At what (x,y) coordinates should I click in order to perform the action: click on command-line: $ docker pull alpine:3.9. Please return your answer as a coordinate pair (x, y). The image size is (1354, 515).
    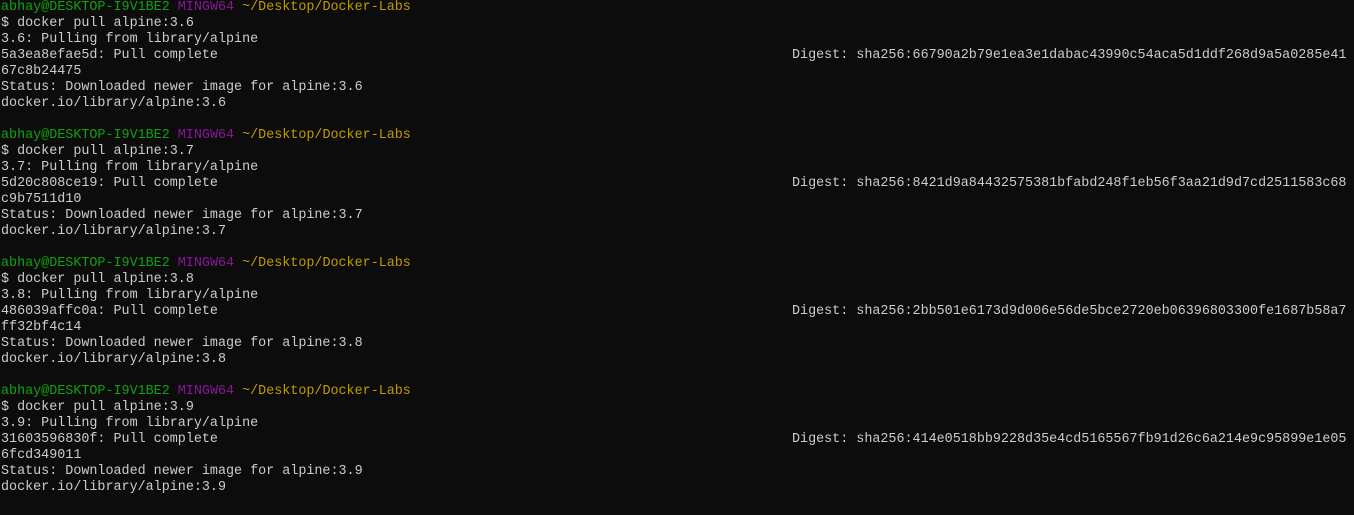
    Looking at the image, I should click on (97, 407).